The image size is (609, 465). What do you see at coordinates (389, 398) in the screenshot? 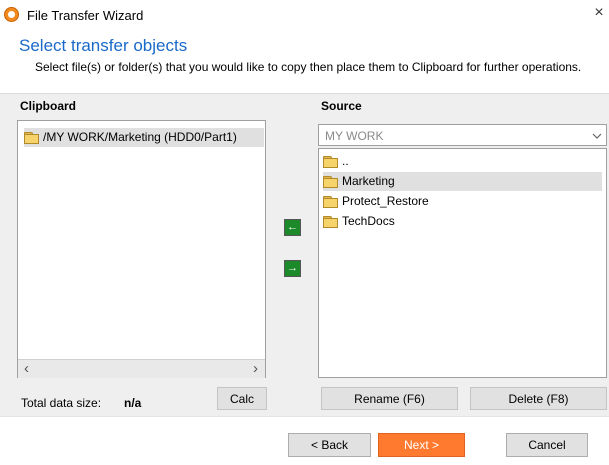
I see `rename-button: Rename (F6)` at bounding box center [389, 398].